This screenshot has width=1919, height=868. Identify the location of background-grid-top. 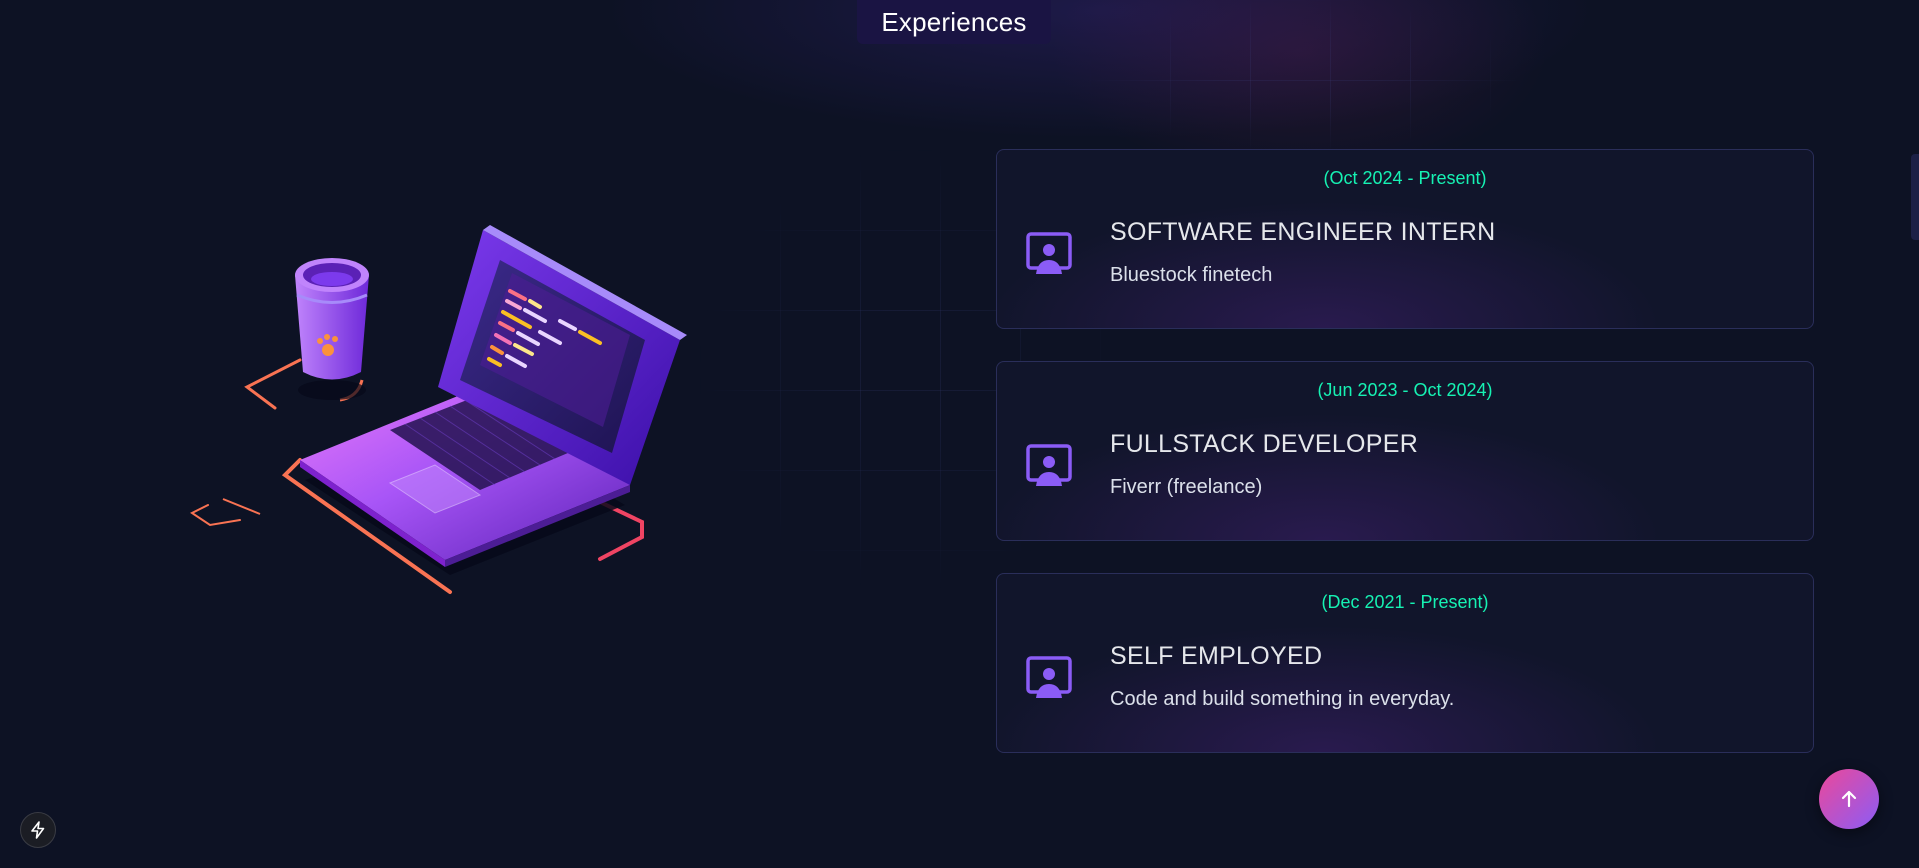
(1305, 75).